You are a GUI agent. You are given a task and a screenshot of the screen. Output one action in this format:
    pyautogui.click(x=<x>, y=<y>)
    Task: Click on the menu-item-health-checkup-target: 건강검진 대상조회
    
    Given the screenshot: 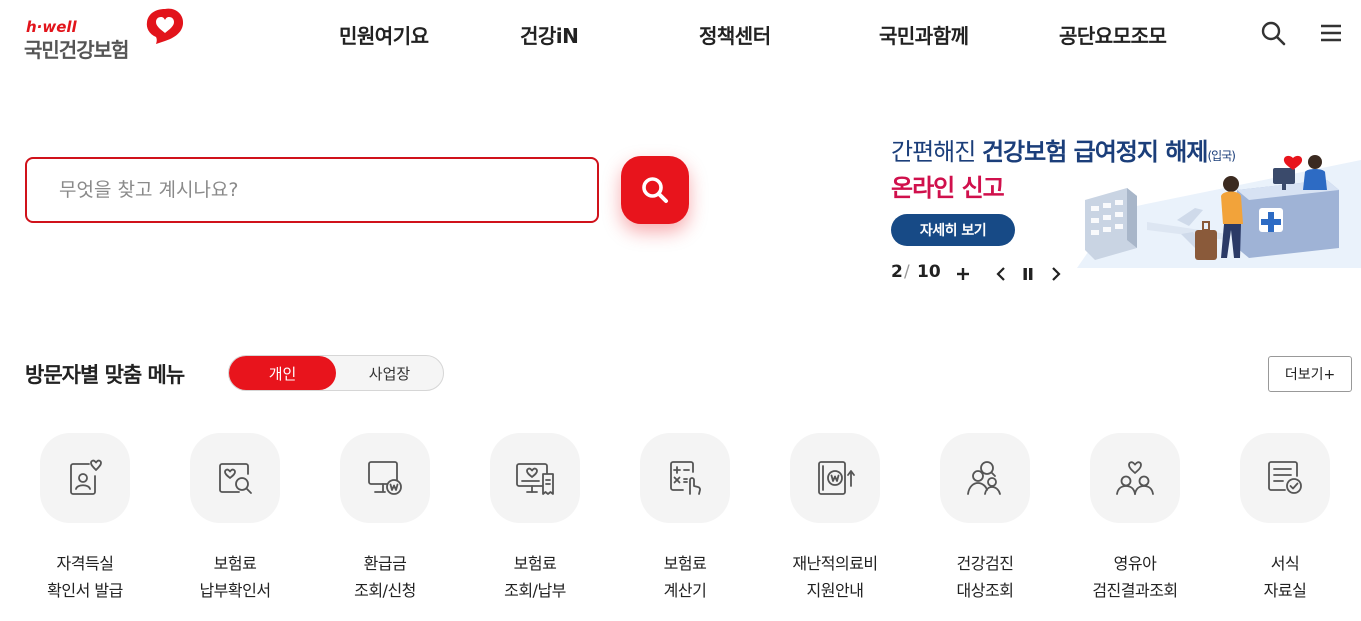 What is the action you would take?
    pyautogui.click(x=985, y=523)
    